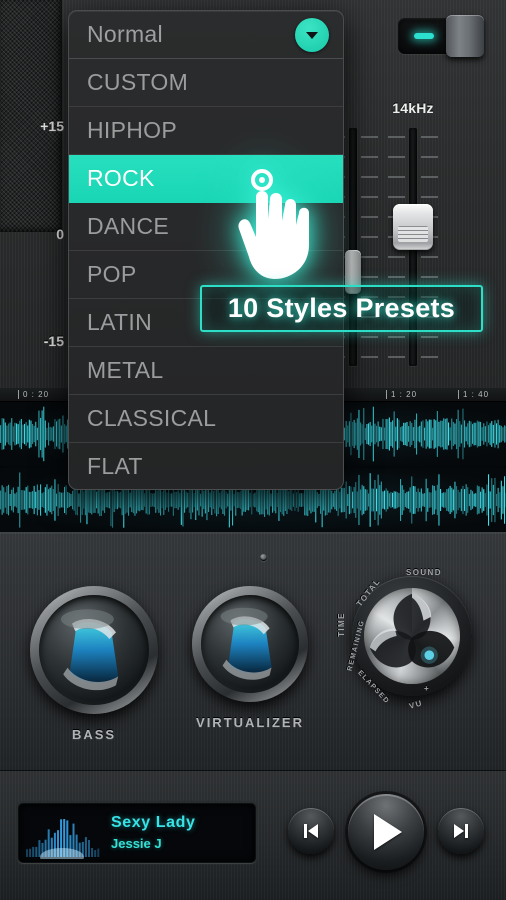 The image size is (506, 900). I want to click on virtualizer-knob: VIRTUALIZER, so click(250, 658).